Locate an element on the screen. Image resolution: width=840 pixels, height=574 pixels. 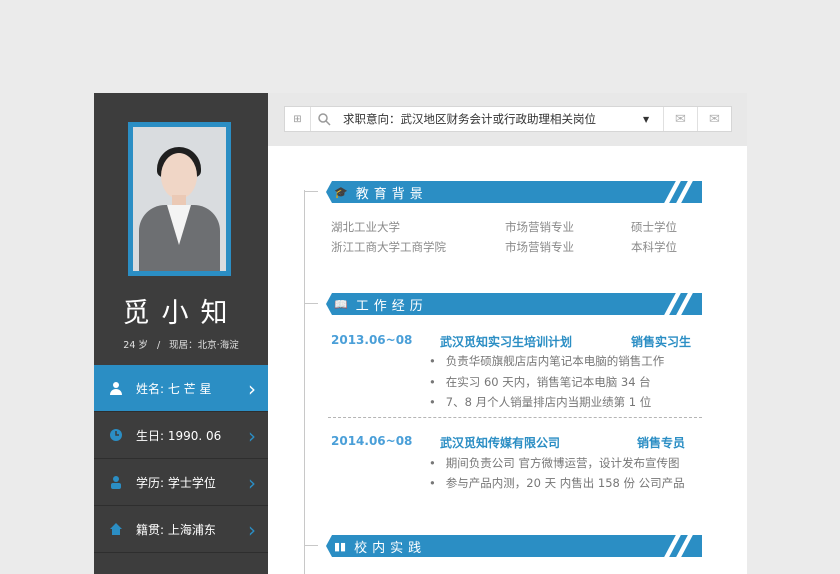
bar-chart-icon: ▮▮ is located at coordinates (340, 546).